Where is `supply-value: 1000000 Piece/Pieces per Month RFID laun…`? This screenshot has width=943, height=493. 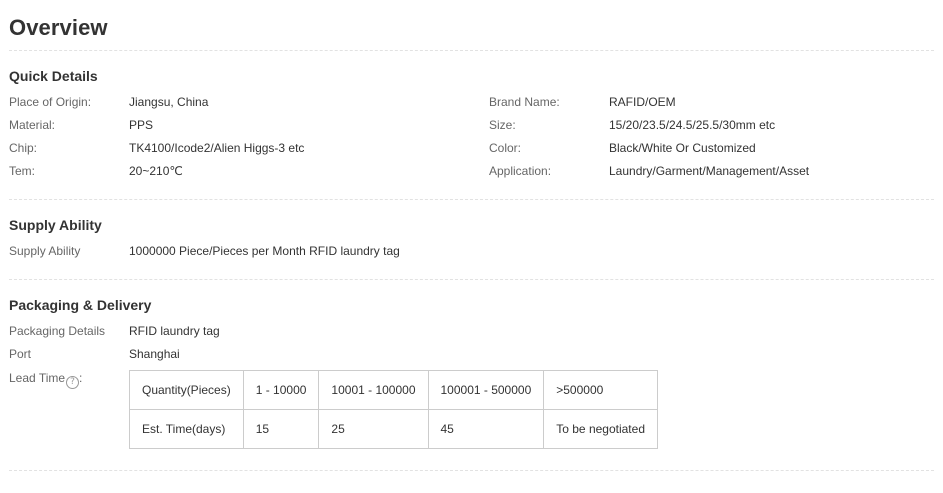 supply-value: 1000000 Piece/Pieces per Month RFID laun… is located at coordinates (264, 251).